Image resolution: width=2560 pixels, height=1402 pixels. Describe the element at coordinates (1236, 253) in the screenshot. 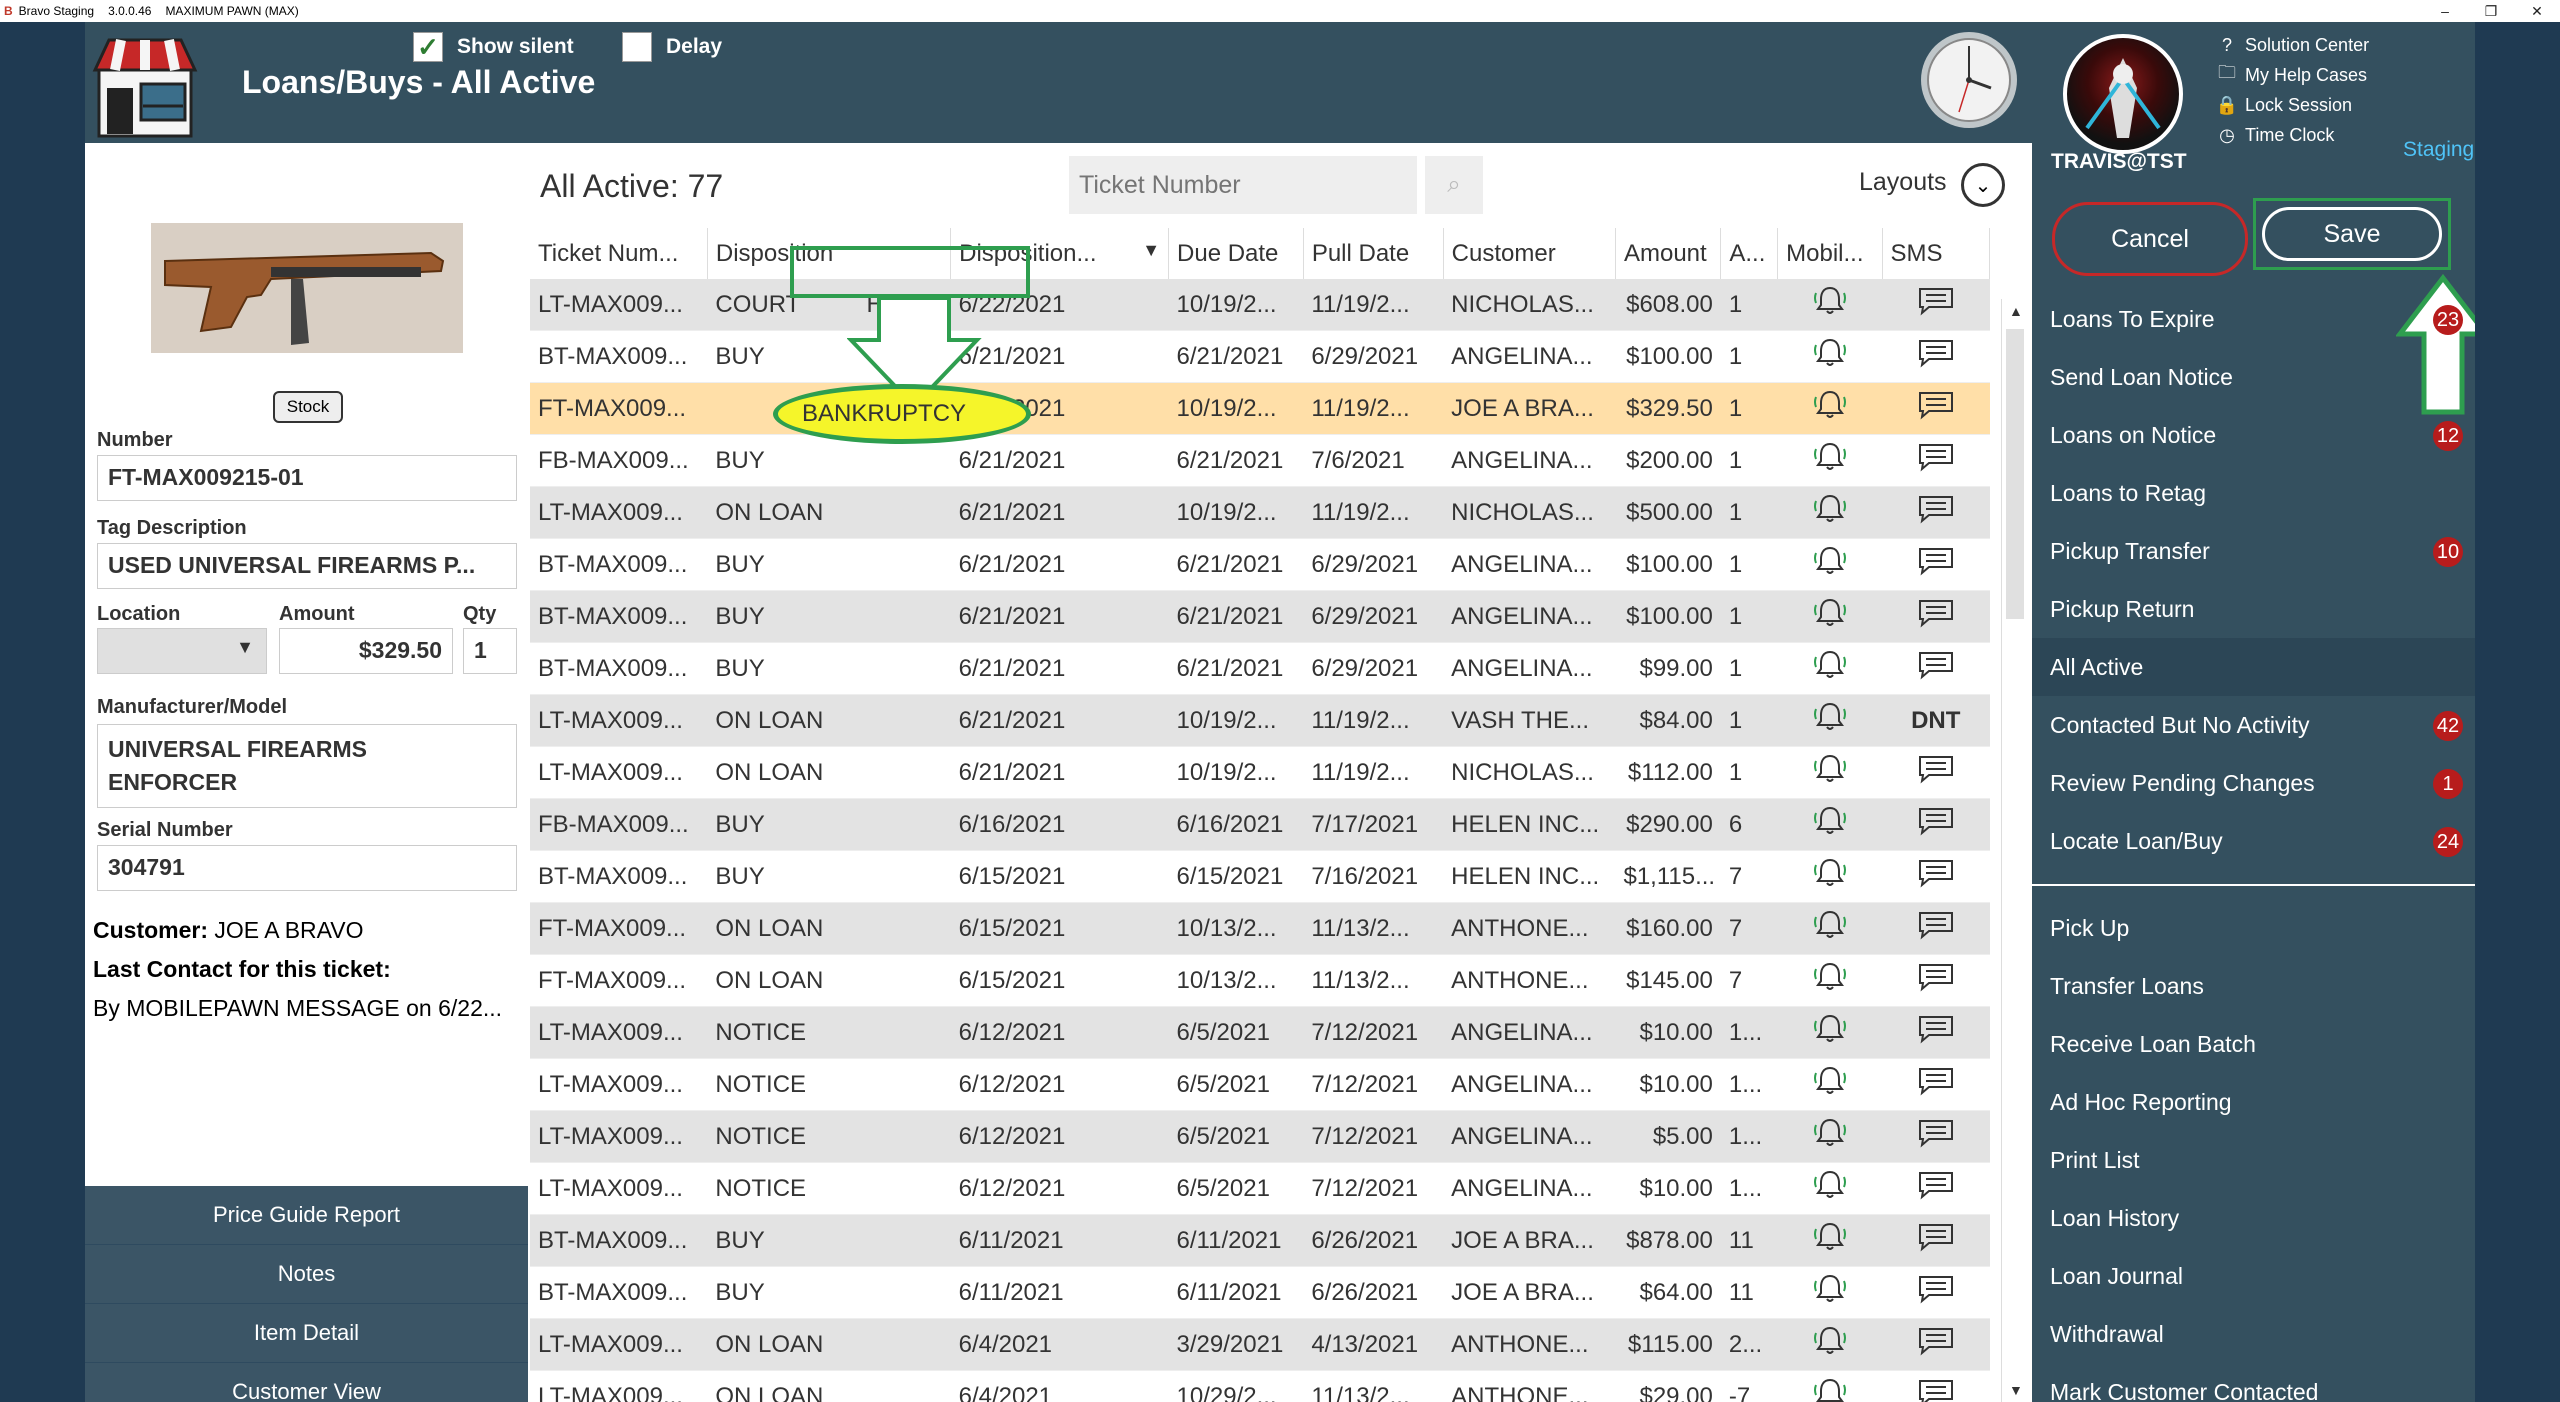

I see `column-header-3: Due Date` at that location.